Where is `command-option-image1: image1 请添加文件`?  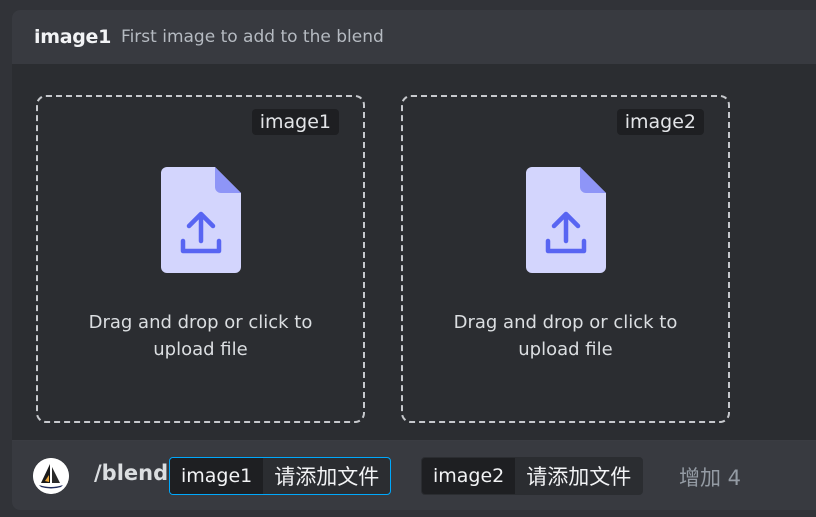
command-option-image1: image1 请添加文件 is located at coordinates (280, 476).